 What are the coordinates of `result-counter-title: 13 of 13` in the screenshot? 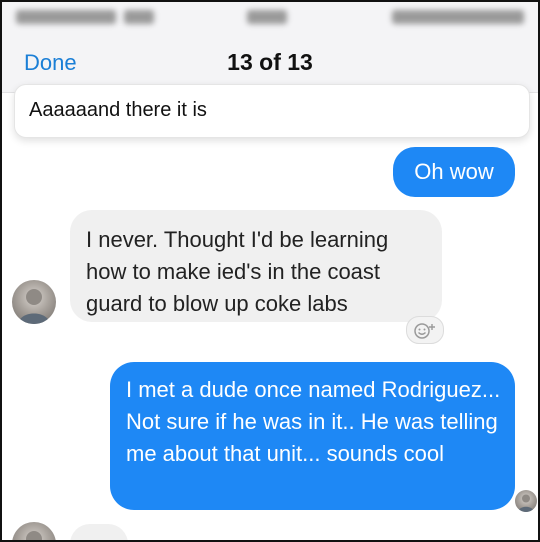 It's located at (270, 62).